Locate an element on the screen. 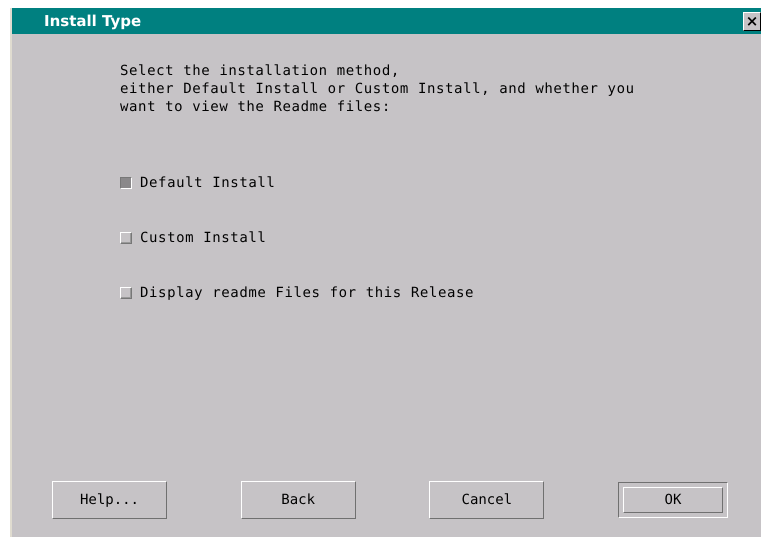 Image resolution: width=761 pixels, height=539 pixels. close-button: × is located at coordinates (752, 21).